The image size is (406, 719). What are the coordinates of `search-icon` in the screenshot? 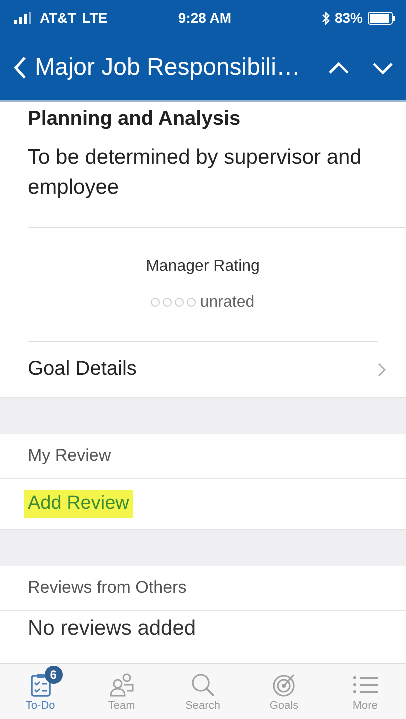 It's located at (203, 685).